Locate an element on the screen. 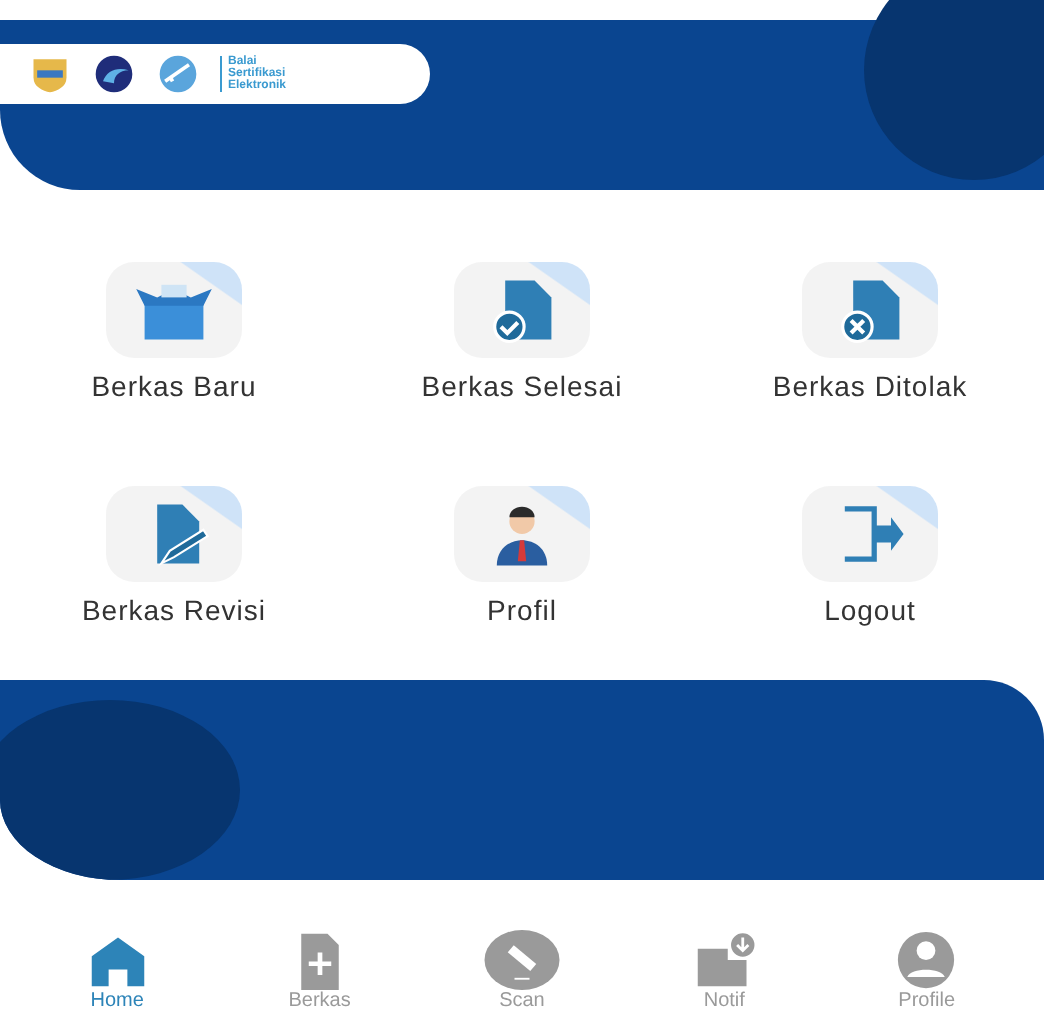 The image size is (1044, 1020). wave-logo-icon is located at coordinates (114, 74).